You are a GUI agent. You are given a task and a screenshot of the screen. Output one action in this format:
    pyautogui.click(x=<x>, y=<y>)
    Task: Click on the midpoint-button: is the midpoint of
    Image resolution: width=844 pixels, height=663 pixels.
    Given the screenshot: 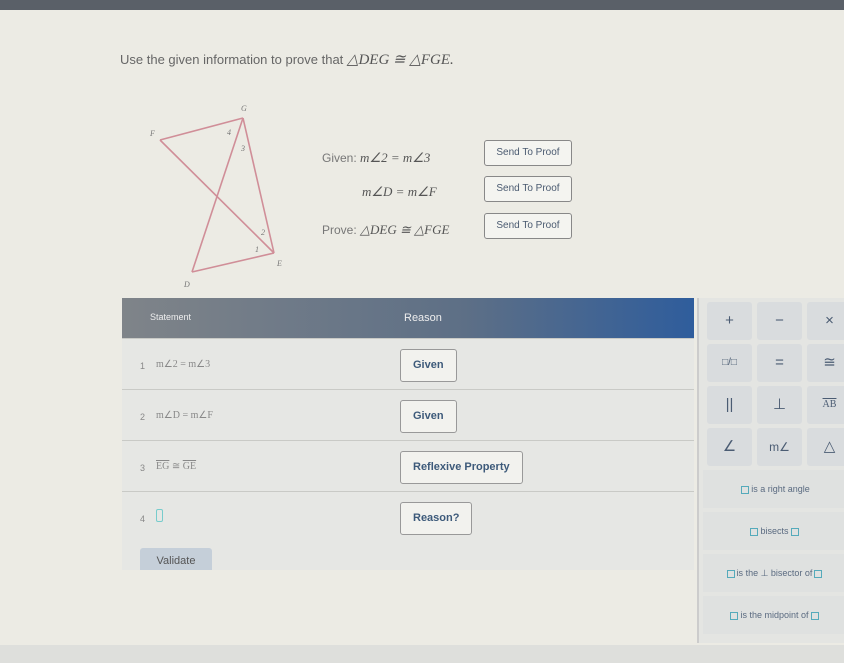 What is the action you would take?
    pyautogui.click(x=773, y=615)
    